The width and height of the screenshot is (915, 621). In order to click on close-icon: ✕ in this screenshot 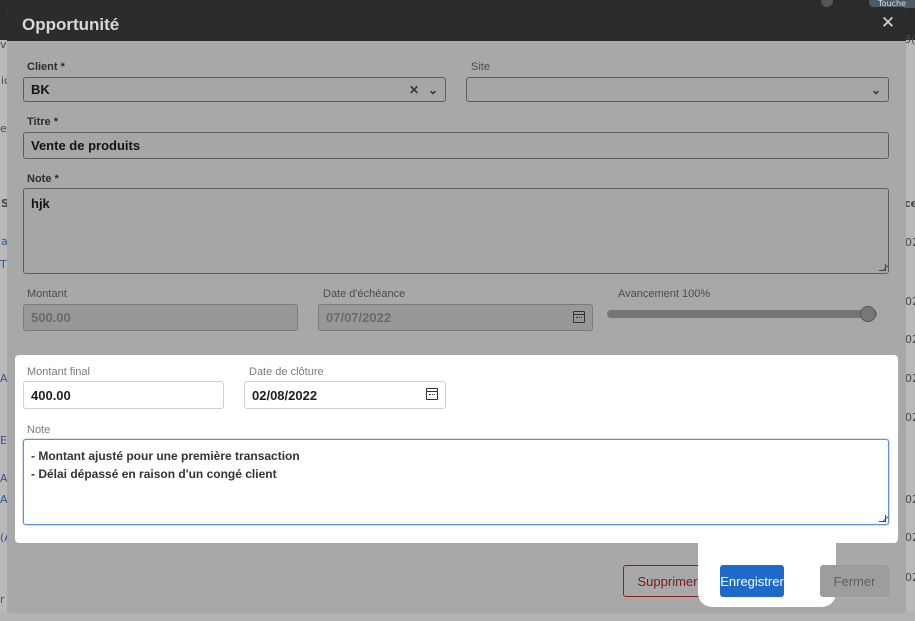, I will do `click(888, 23)`.